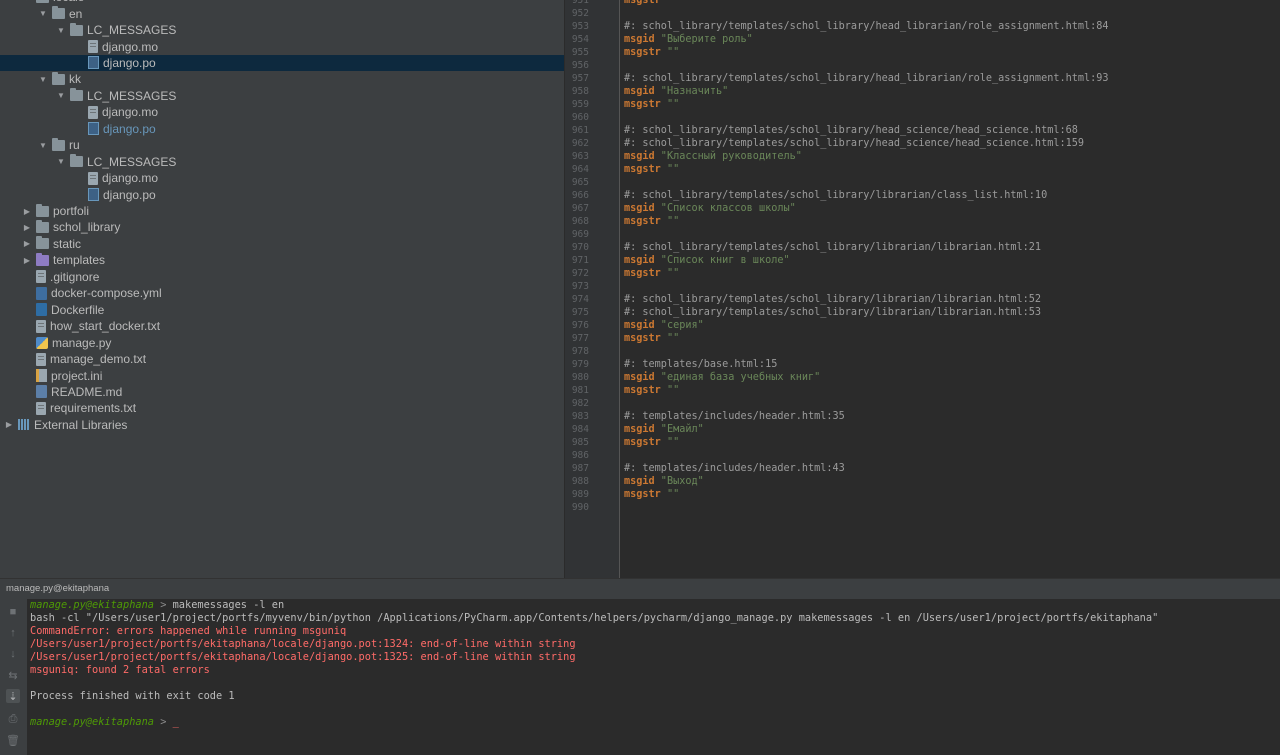 The image size is (1280, 755). What do you see at coordinates (728, 156) in the screenshot?
I see `code-string: "Классный руководитель"` at bounding box center [728, 156].